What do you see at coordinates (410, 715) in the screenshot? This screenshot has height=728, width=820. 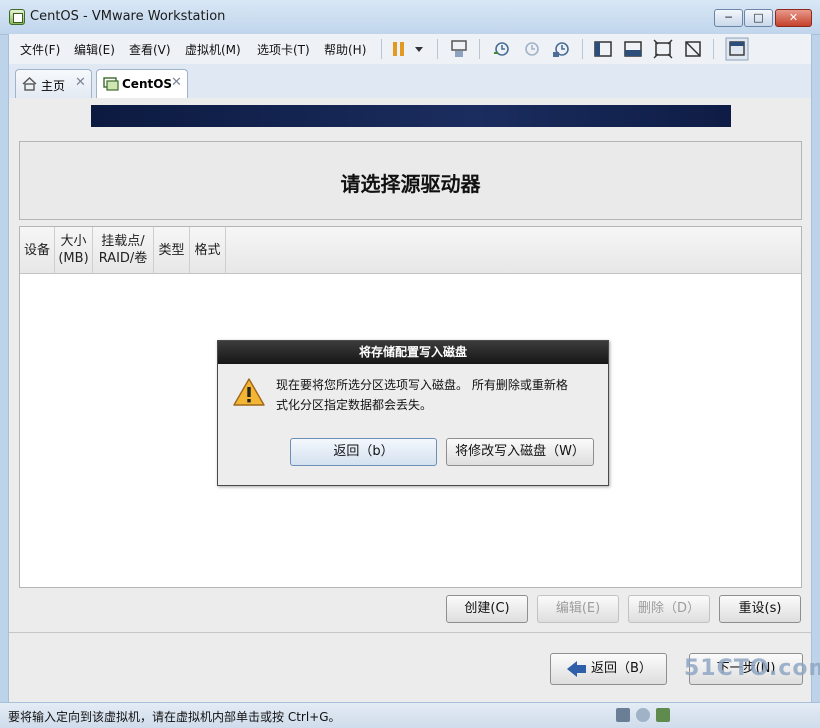 I see `status-bar: 要将输入定向到该虚拟机，请在虚拟机内部单击或按 Ctrl+G。` at bounding box center [410, 715].